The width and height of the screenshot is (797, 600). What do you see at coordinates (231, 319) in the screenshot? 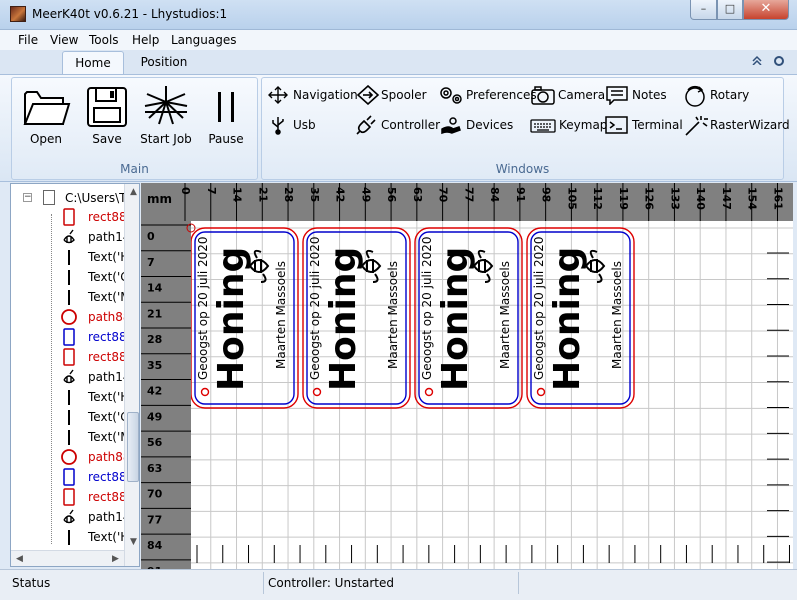
I see `label-main-text: Honing` at bounding box center [231, 319].